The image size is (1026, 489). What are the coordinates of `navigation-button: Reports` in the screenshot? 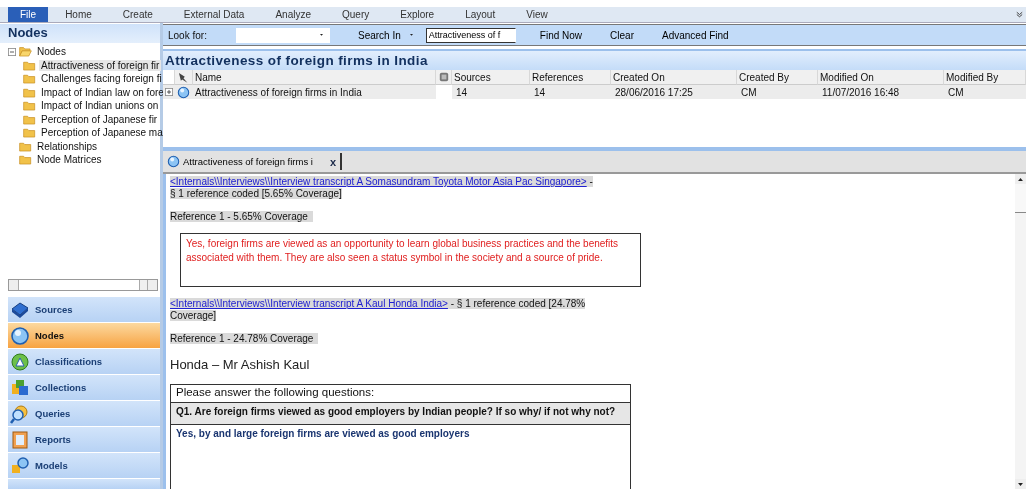 It's located at (84, 440).